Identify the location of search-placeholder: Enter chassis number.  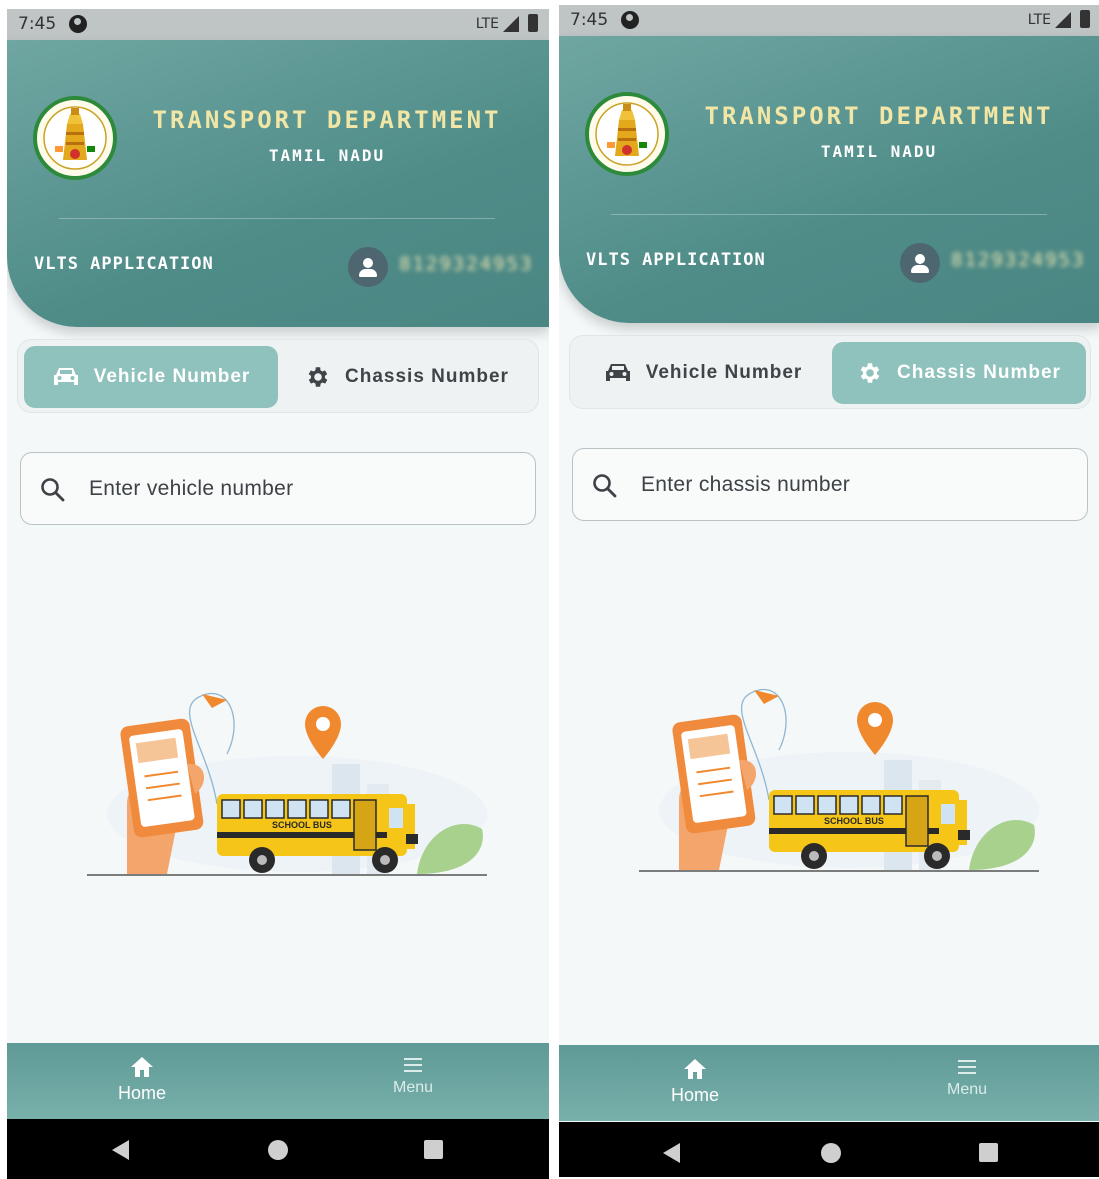
(746, 484).